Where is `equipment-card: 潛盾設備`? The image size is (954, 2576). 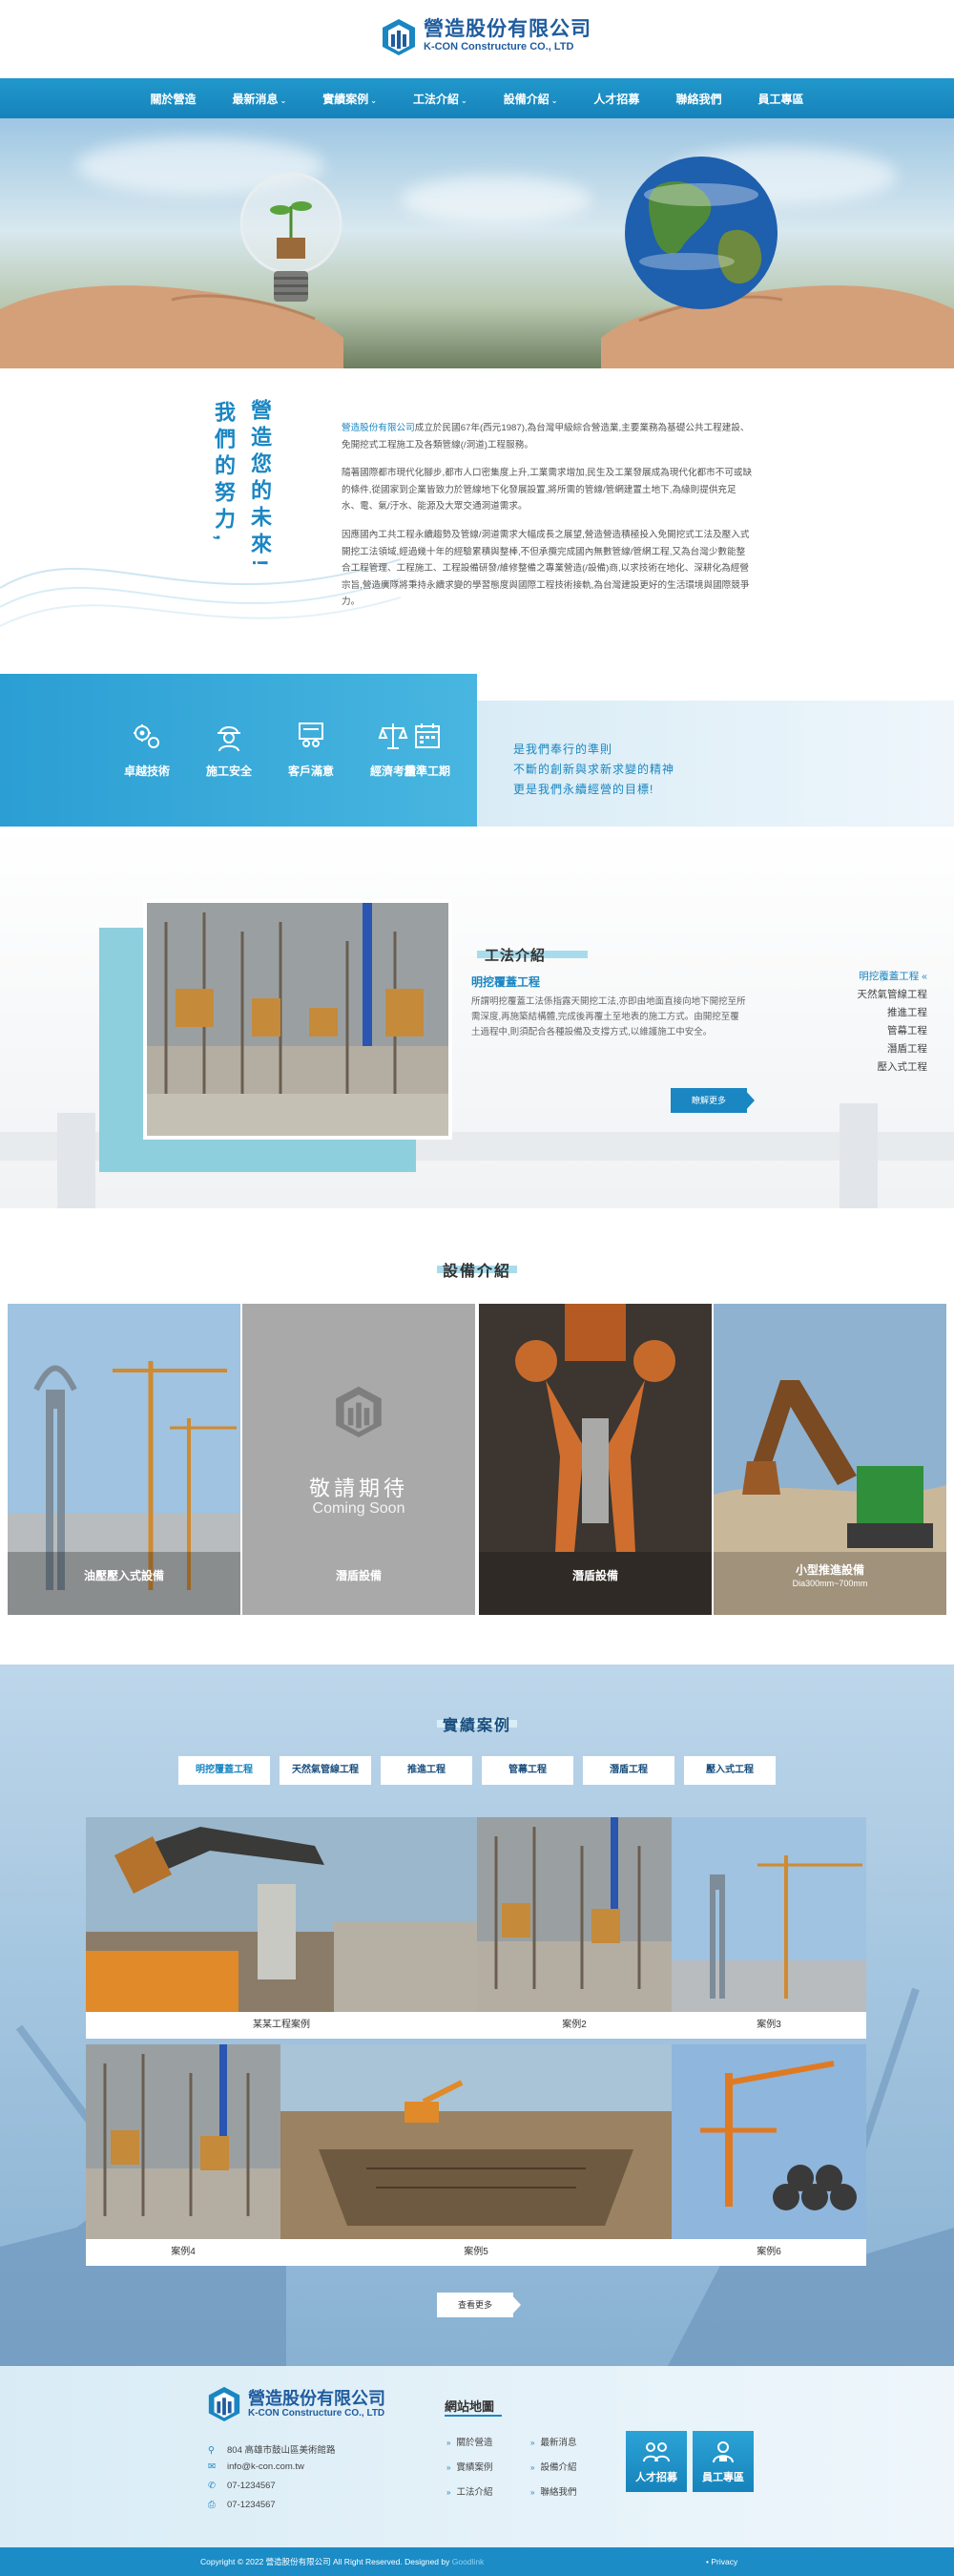
equipment-card: 潛盾設備 is located at coordinates (595, 1459).